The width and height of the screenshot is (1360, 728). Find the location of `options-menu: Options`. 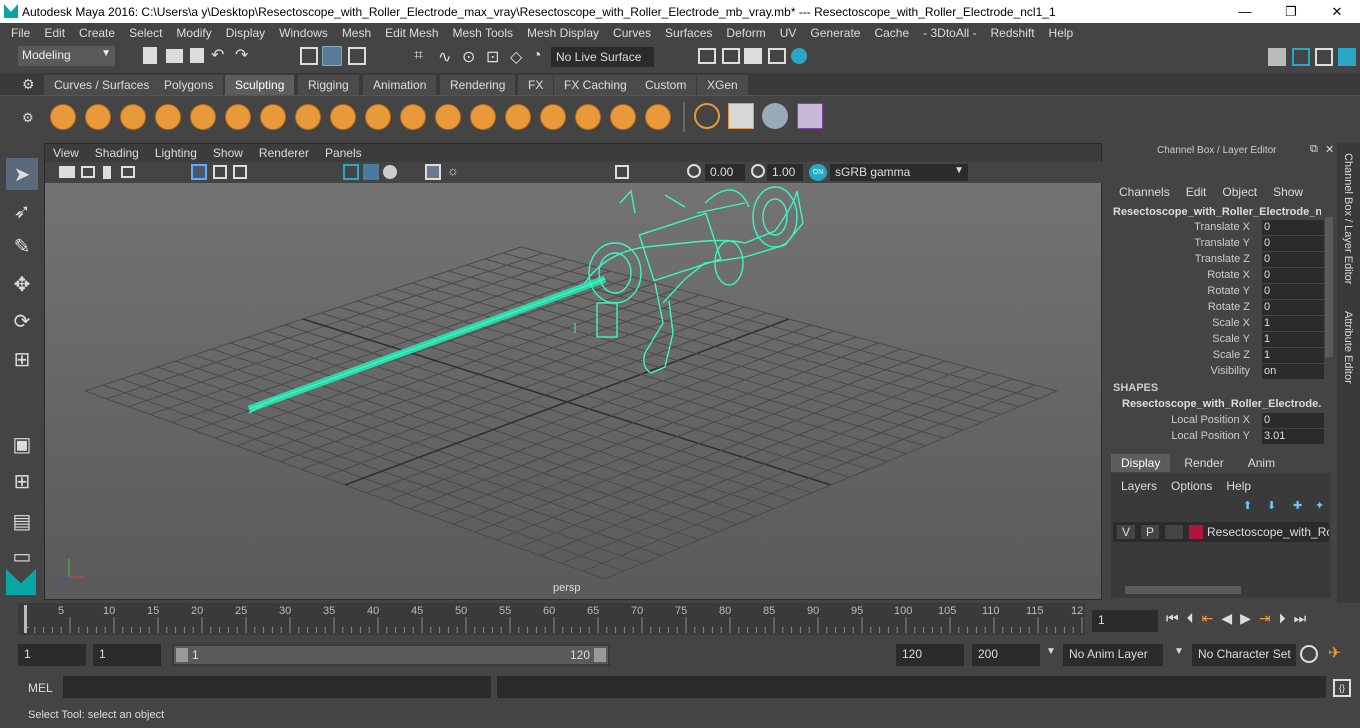

options-menu: Options is located at coordinates (1191, 486).